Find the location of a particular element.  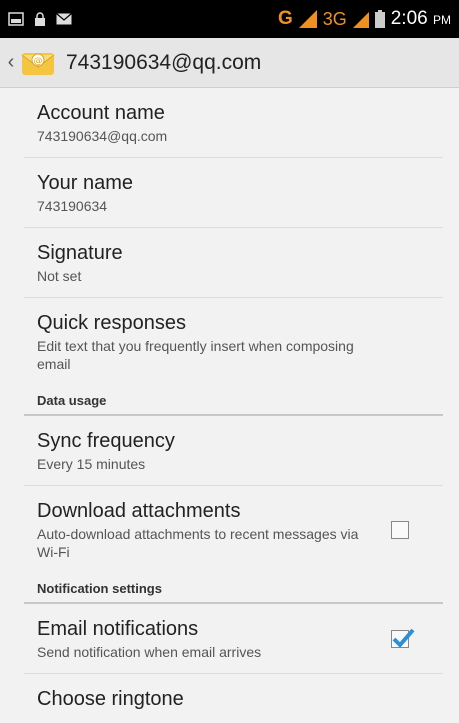

pref-title: Quick responses is located at coordinates (111, 323).